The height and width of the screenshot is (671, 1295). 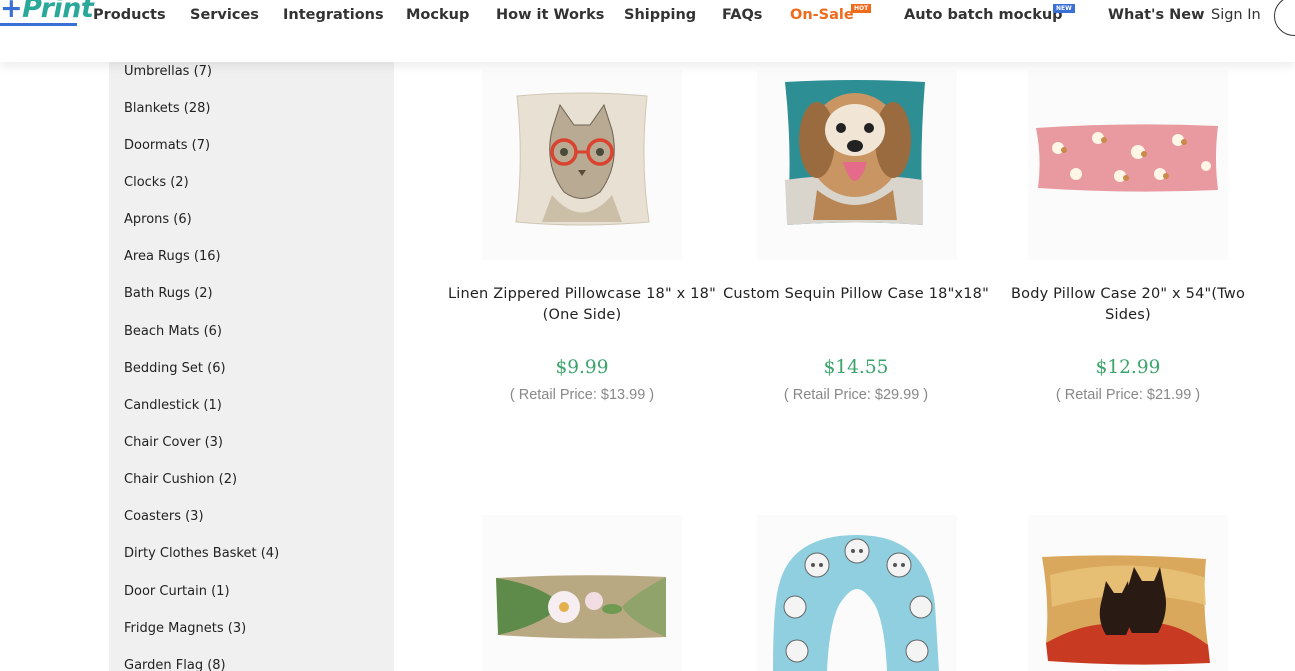 I want to click on product-price: $12.99, so click(x=1128, y=367).